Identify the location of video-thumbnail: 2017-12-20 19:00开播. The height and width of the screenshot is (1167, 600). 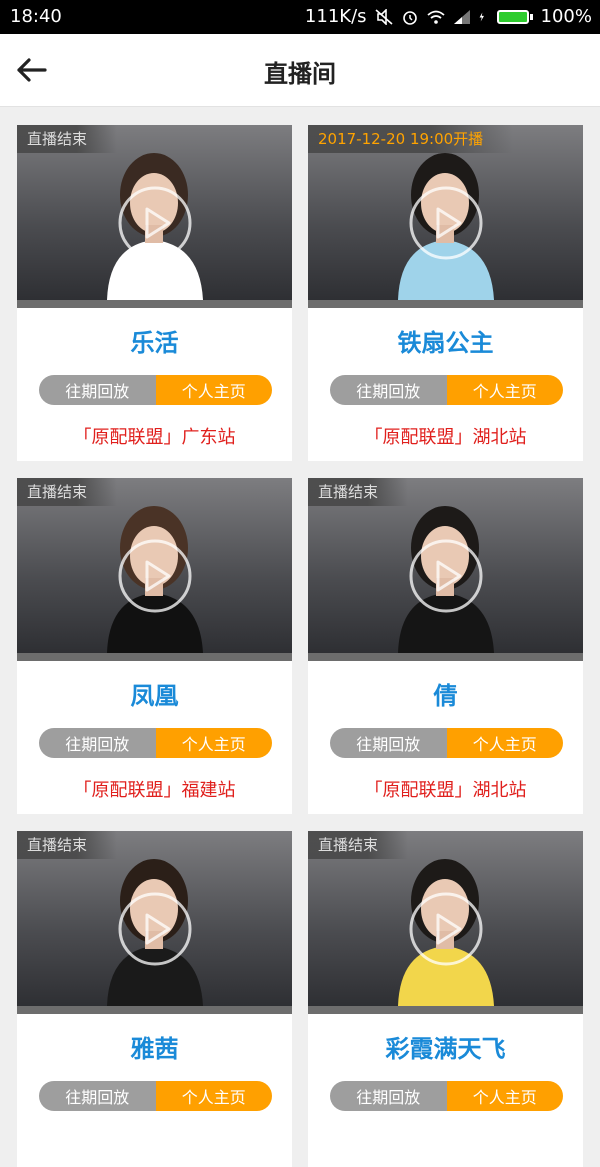
(445, 216).